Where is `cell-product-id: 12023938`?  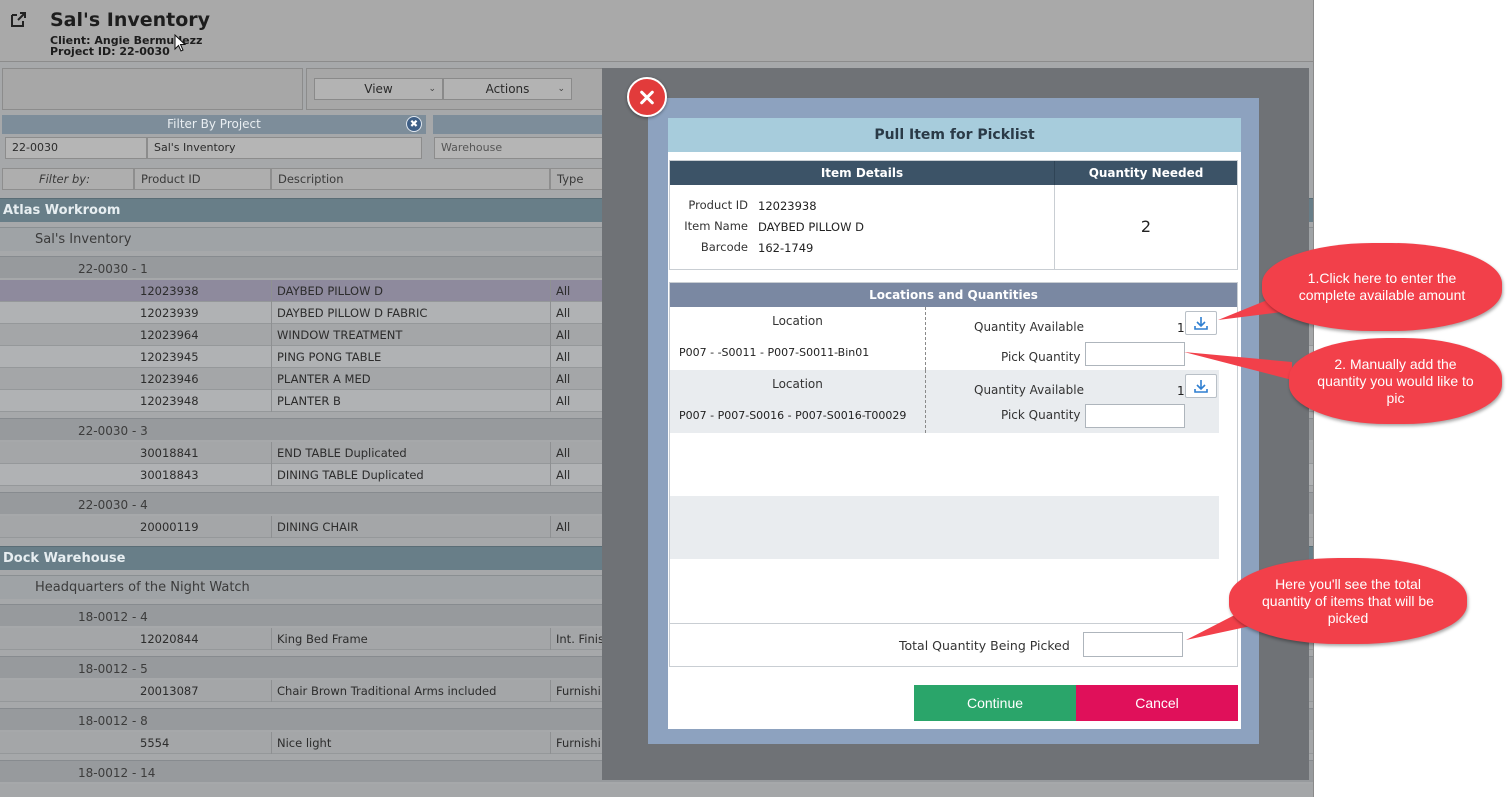 cell-product-id: 12023938 is located at coordinates (169, 291).